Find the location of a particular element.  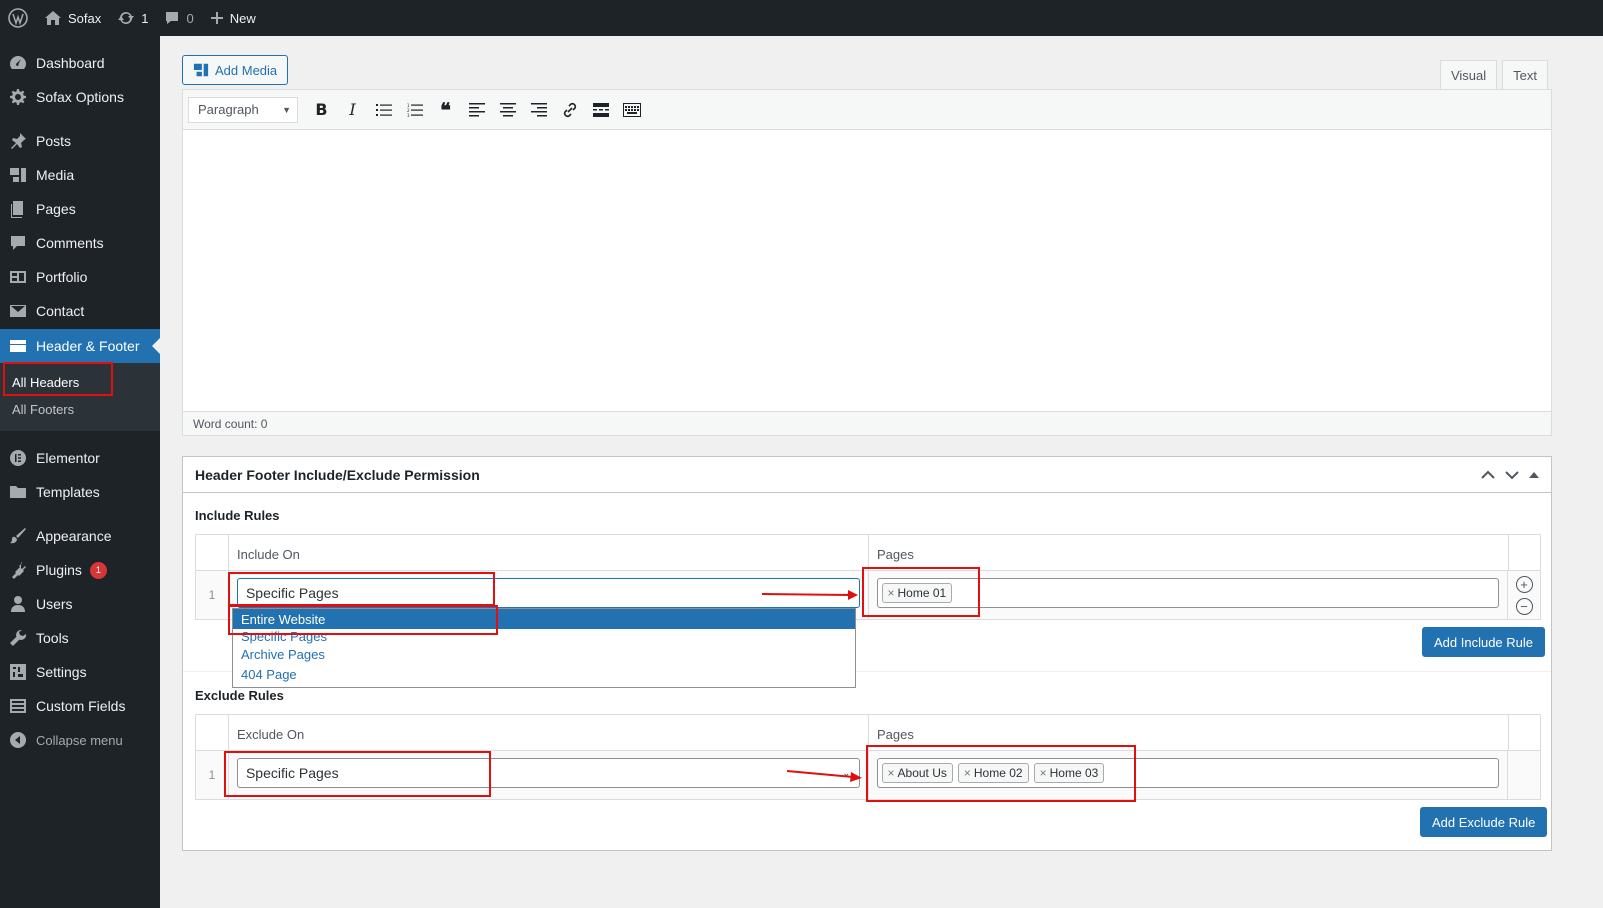

exclude-rules-title: Exclude Rules is located at coordinates (239, 695).